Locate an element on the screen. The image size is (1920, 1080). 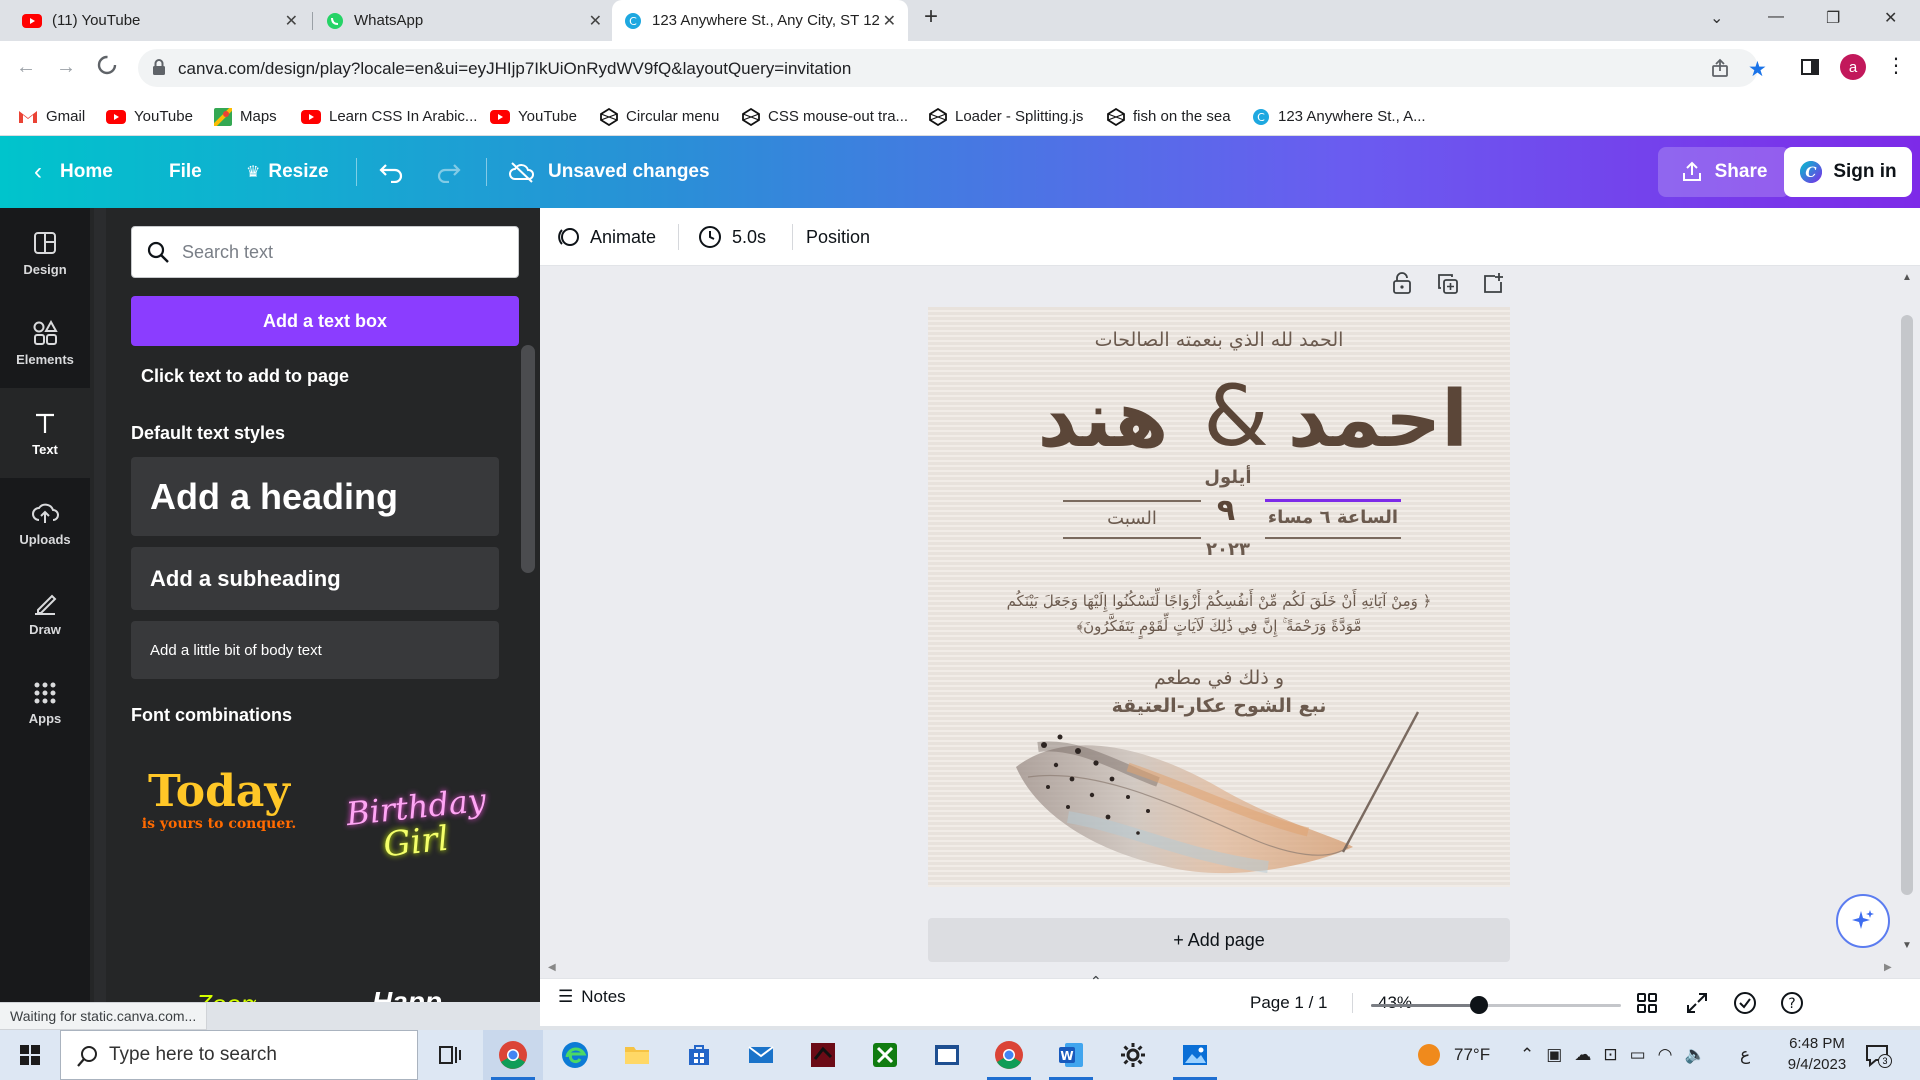
rail-uploads: Uploads is located at coordinates (45, 523).